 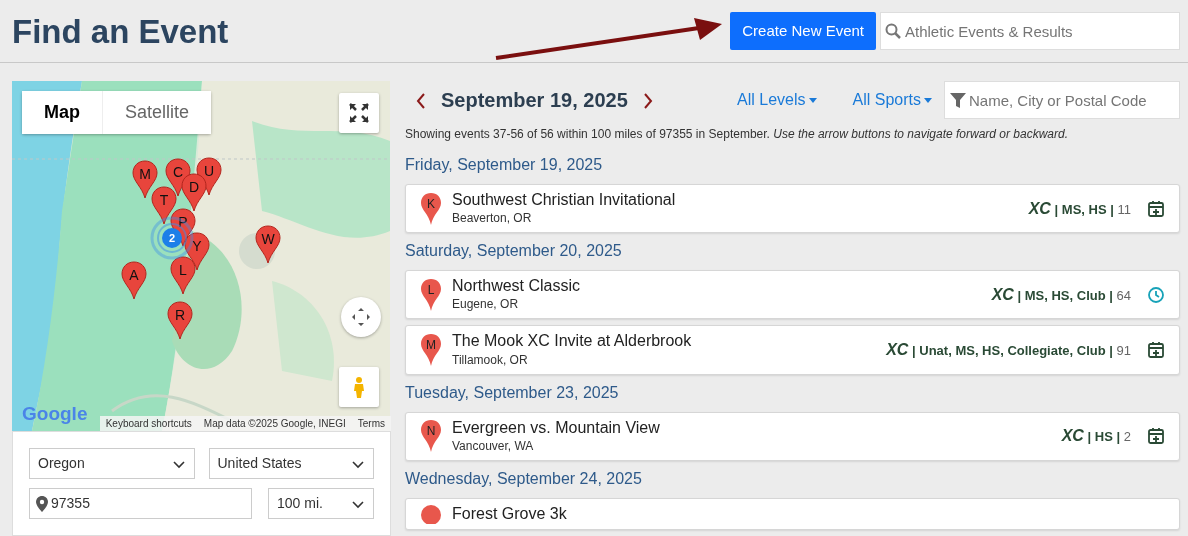 What do you see at coordinates (792, 436) in the screenshot?
I see `event-card: N Evergreen vs. Mountain View Vancouver, WA XC | HS | 2` at bounding box center [792, 436].